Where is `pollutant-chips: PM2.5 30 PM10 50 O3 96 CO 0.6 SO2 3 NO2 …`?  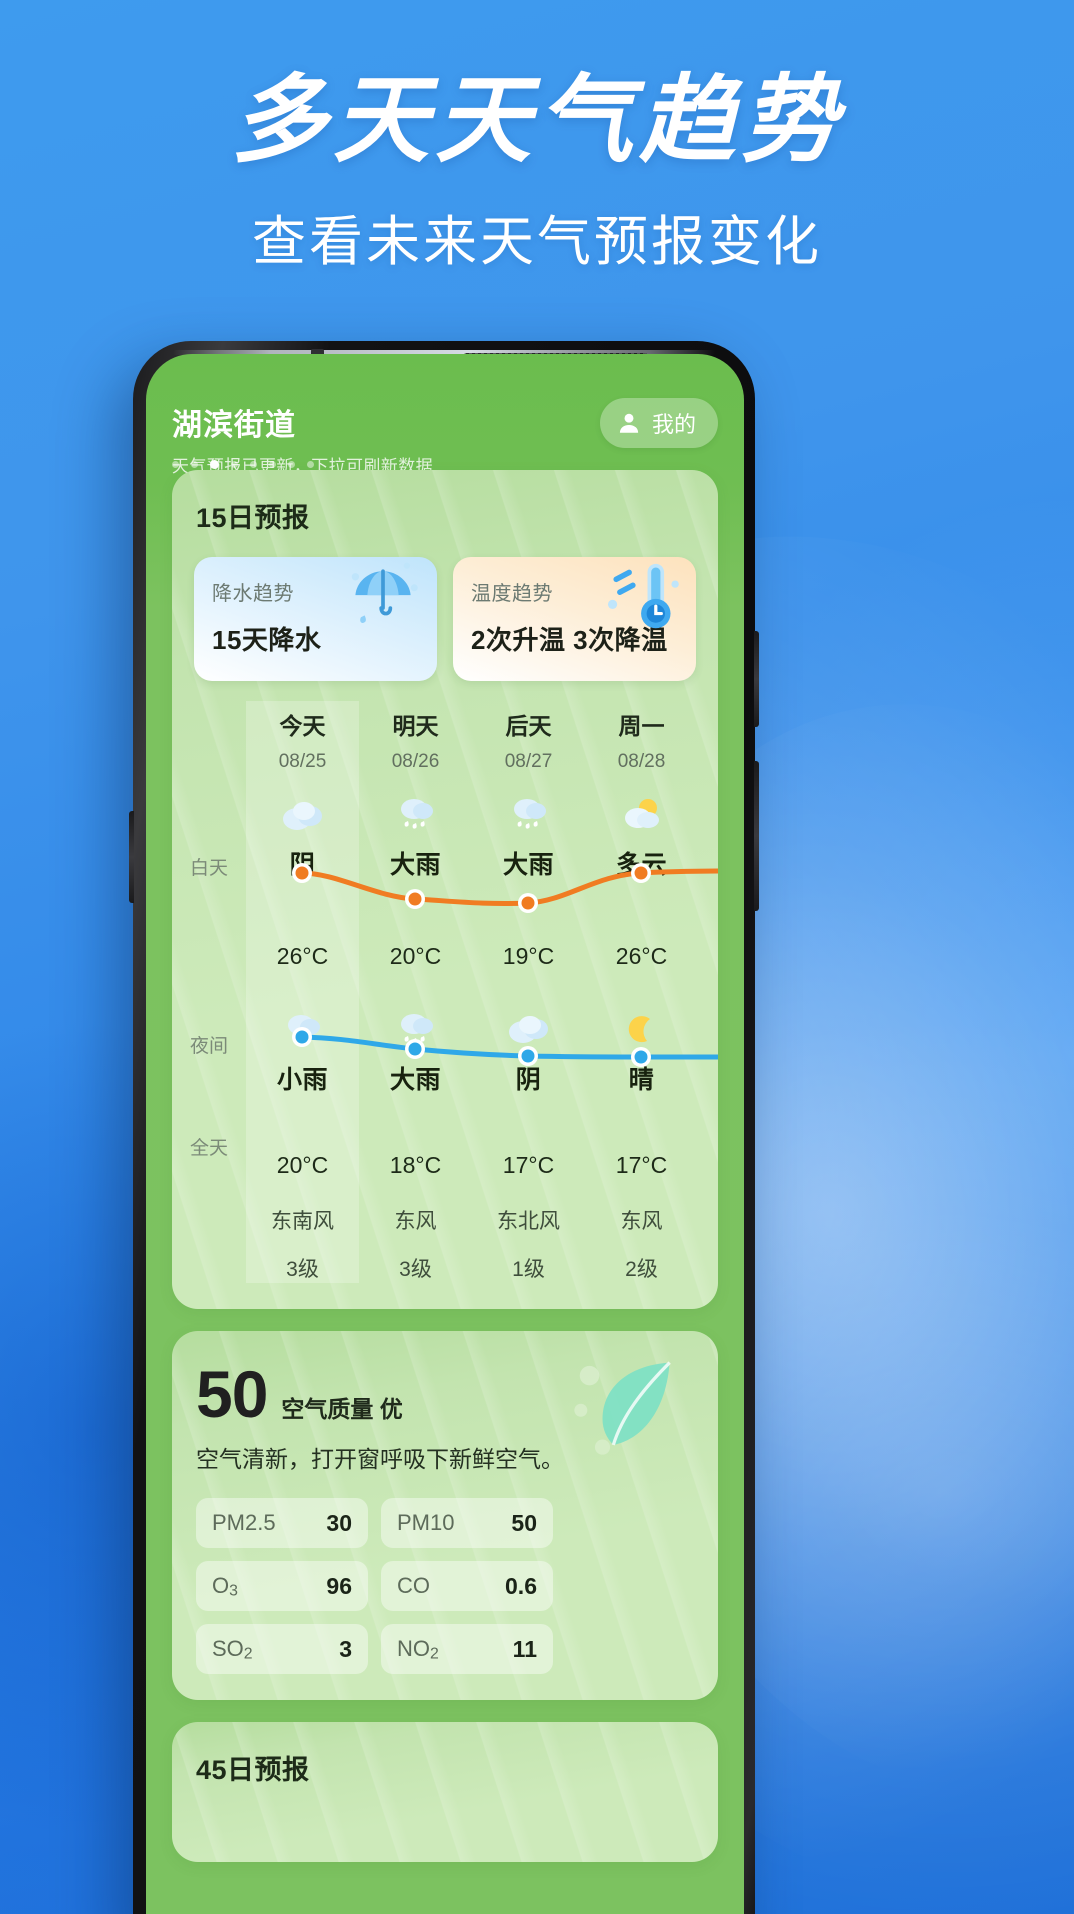 pollutant-chips: PM2.5 30 PM10 50 O3 96 CO 0.6 SO2 3 NO2 … is located at coordinates (445, 1587).